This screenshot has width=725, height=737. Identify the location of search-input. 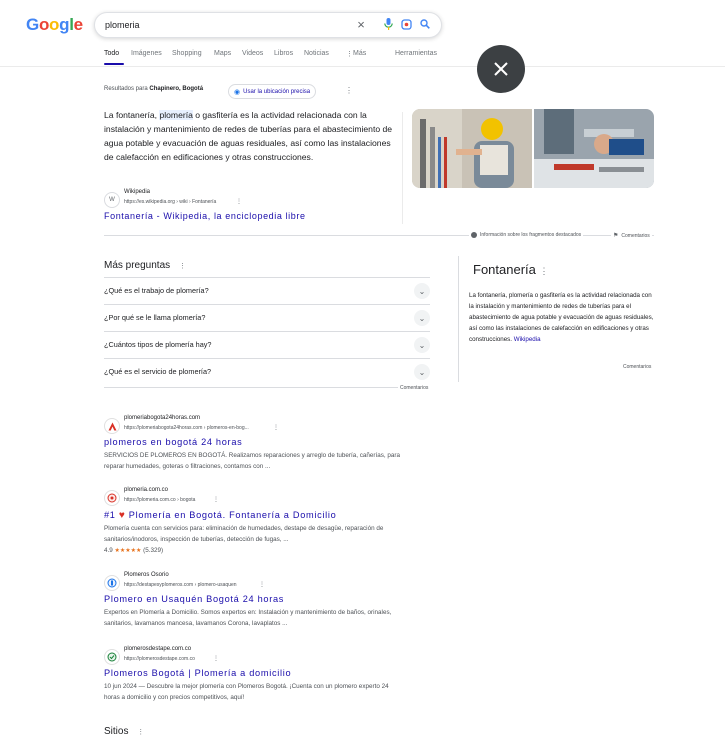
(225, 24).